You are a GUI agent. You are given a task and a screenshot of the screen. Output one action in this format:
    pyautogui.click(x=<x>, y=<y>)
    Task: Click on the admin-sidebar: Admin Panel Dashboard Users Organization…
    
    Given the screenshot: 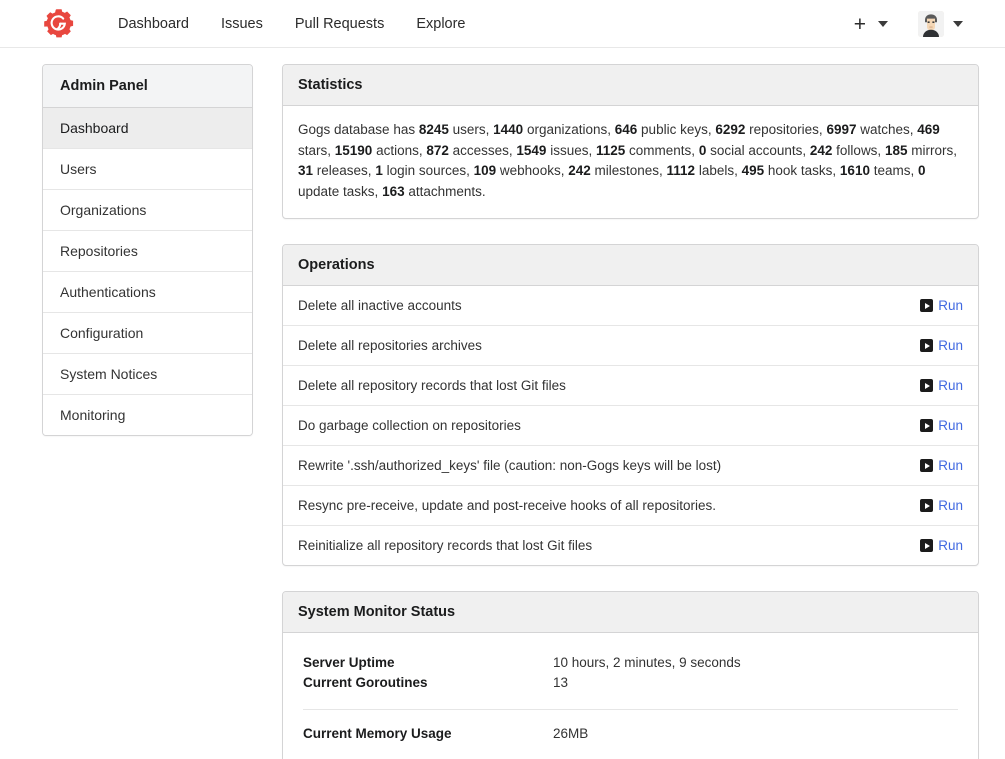 What is the action you would take?
    pyautogui.click(x=147, y=250)
    